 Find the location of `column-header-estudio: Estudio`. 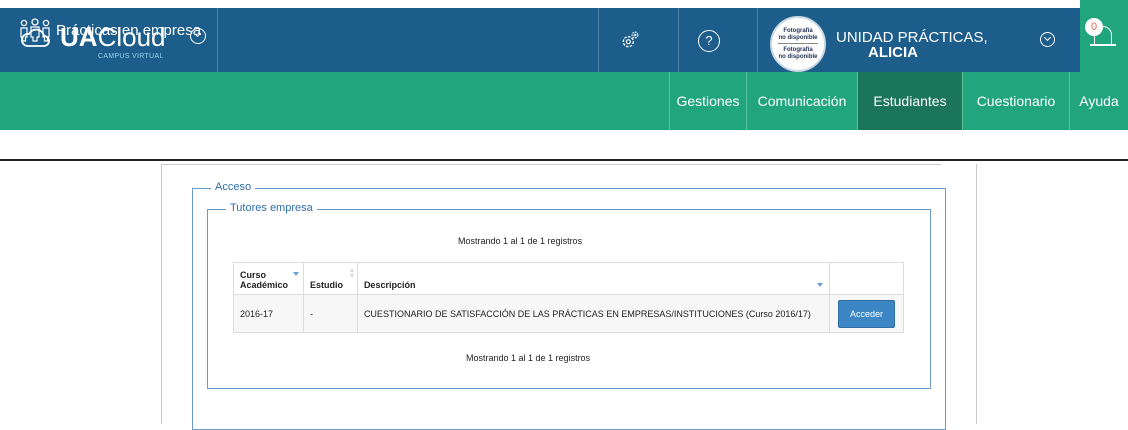

column-header-estudio: Estudio is located at coordinates (330, 278).